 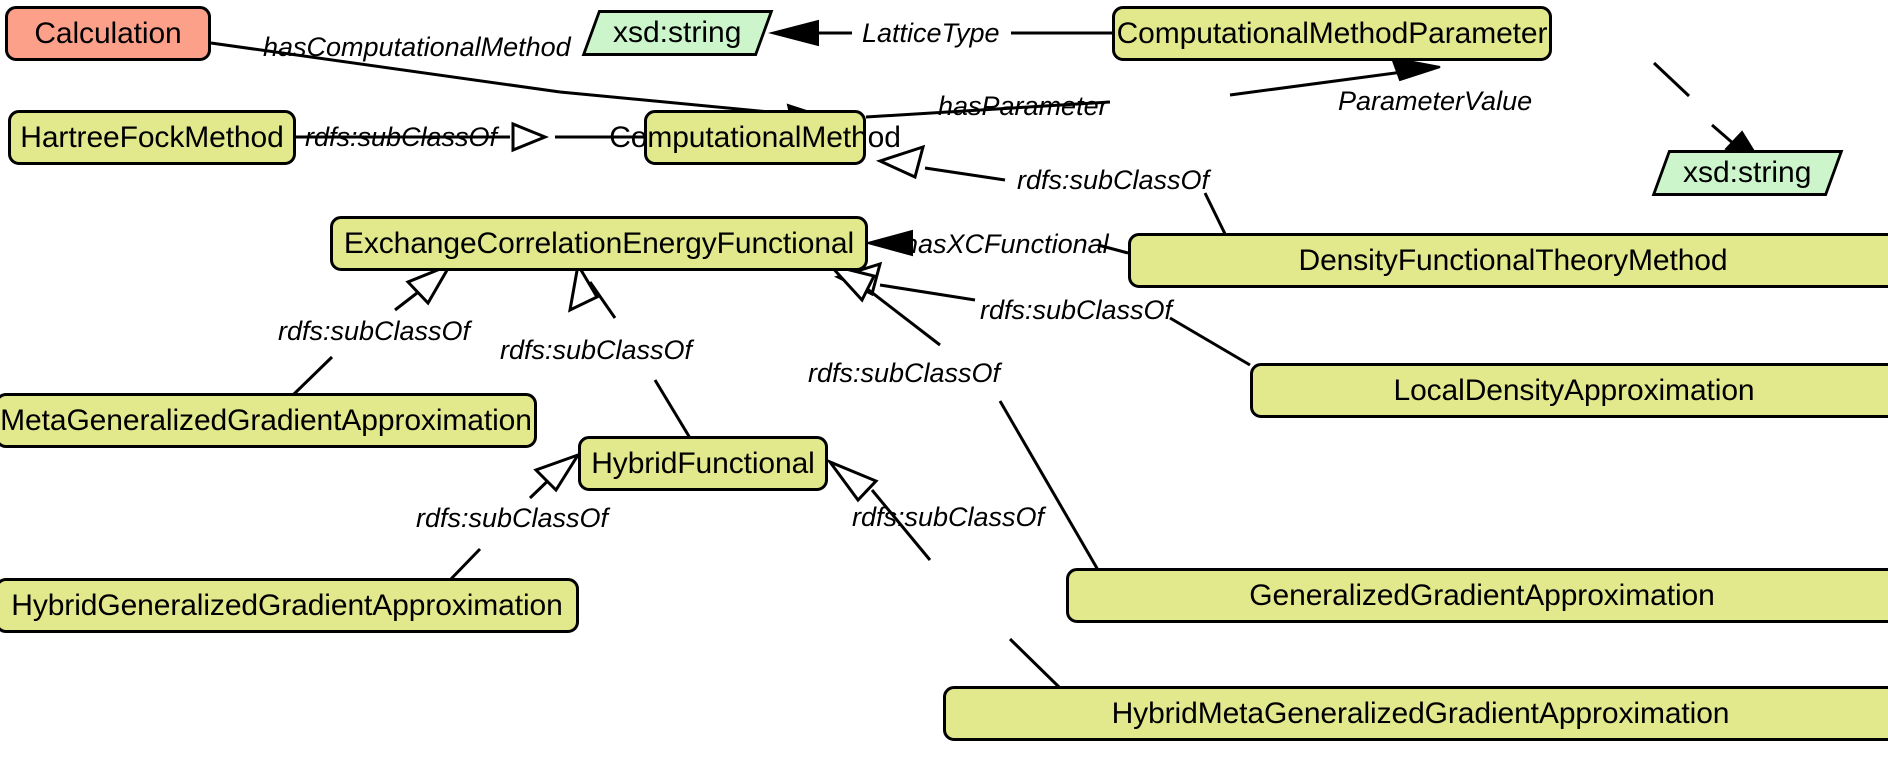 I want to click on edge-label-subclassof-hybridfunctional: rdfs:subClassOf, so click(x=596, y=350).